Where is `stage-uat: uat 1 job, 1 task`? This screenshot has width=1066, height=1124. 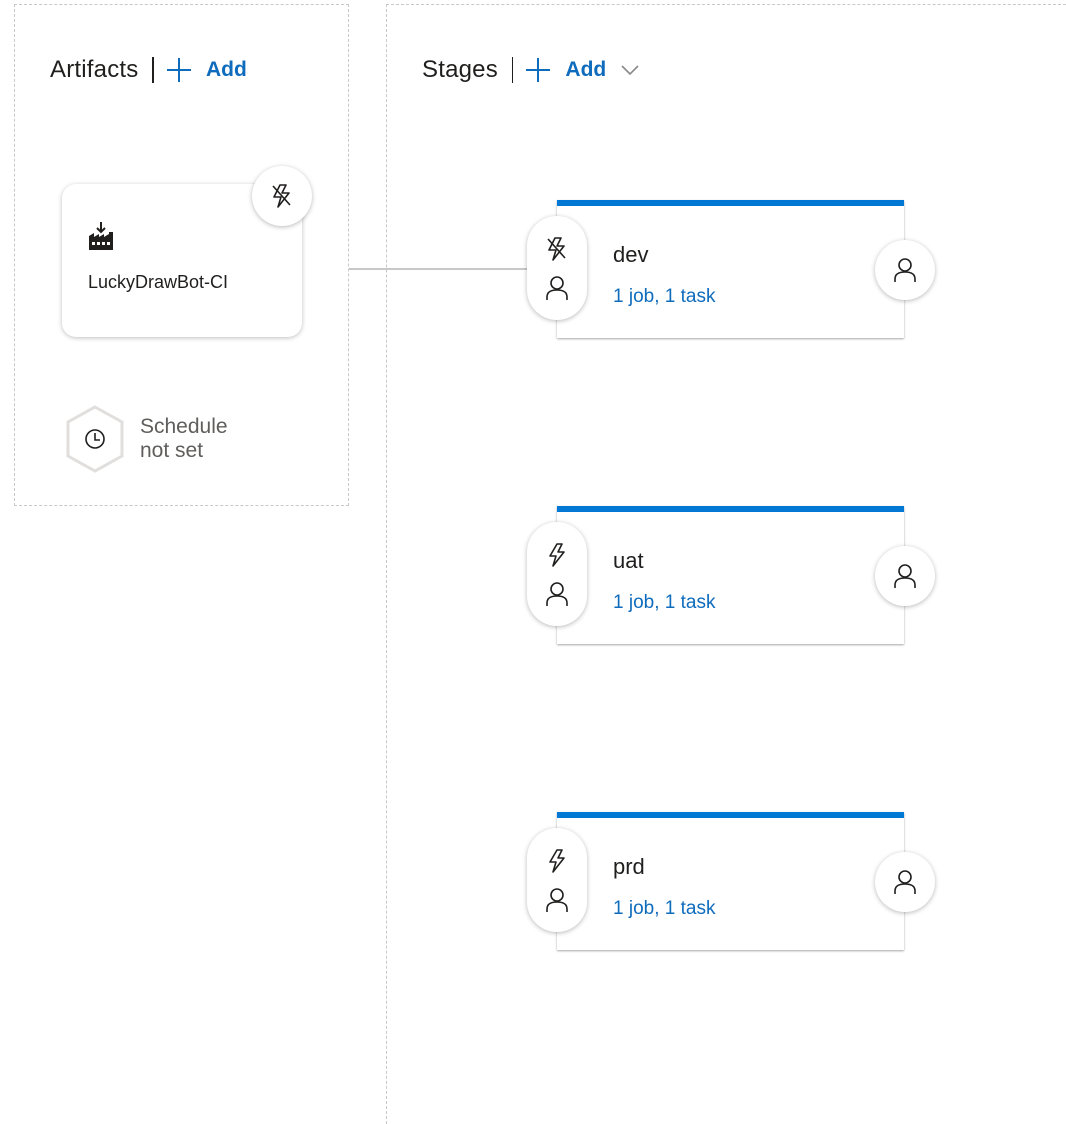 stage-uat: uat 1 job, 1 task is located at coordinates (731, 575).